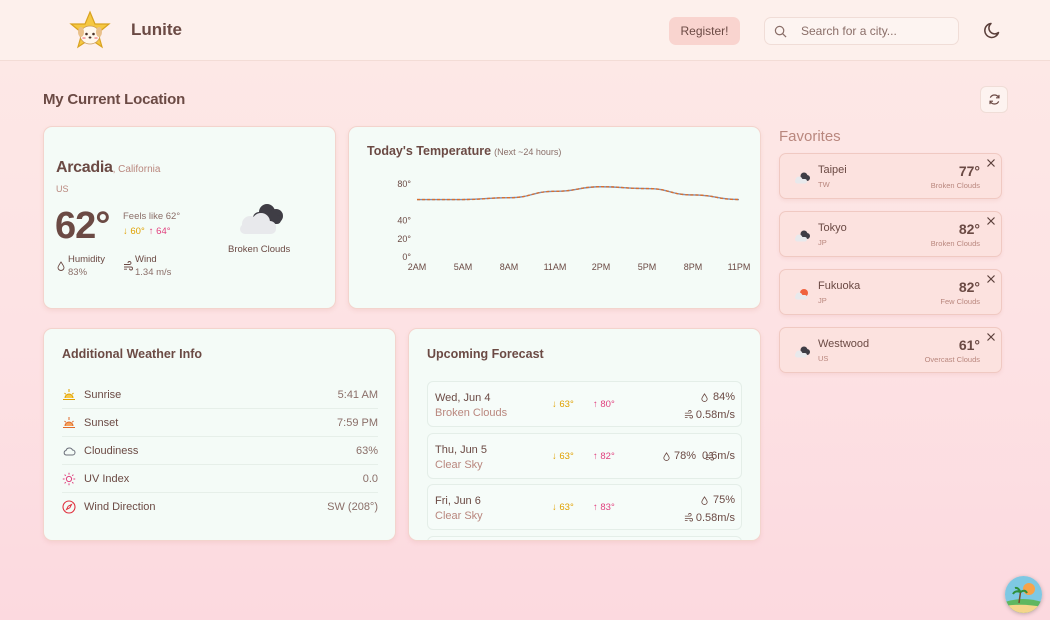 Image resolution: width=1050 pixels, height=620 pixels. Describe the element at coordinates (801, 294) in the screenshot. I see `few-clouds-icon` at that location.